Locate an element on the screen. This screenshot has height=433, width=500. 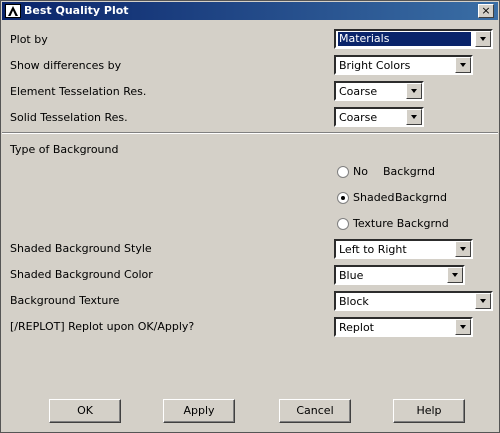
replot-label: [/REPLOT] Replot upon OK/Apply? is located at coordinates (102, 326).